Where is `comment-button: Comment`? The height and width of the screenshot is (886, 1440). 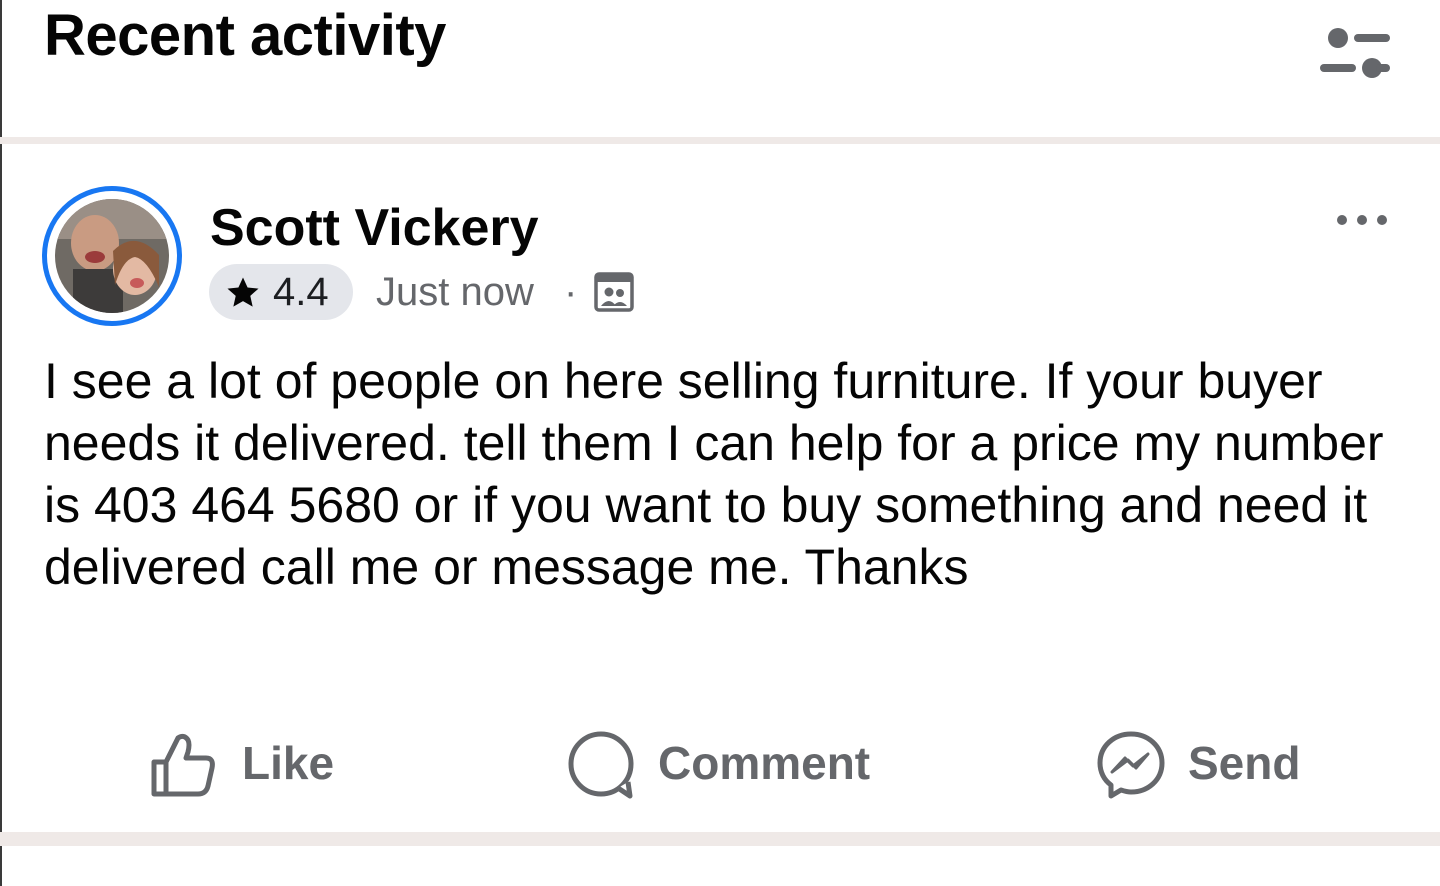
comment-button: Comment is located at coordinates (726, 764).